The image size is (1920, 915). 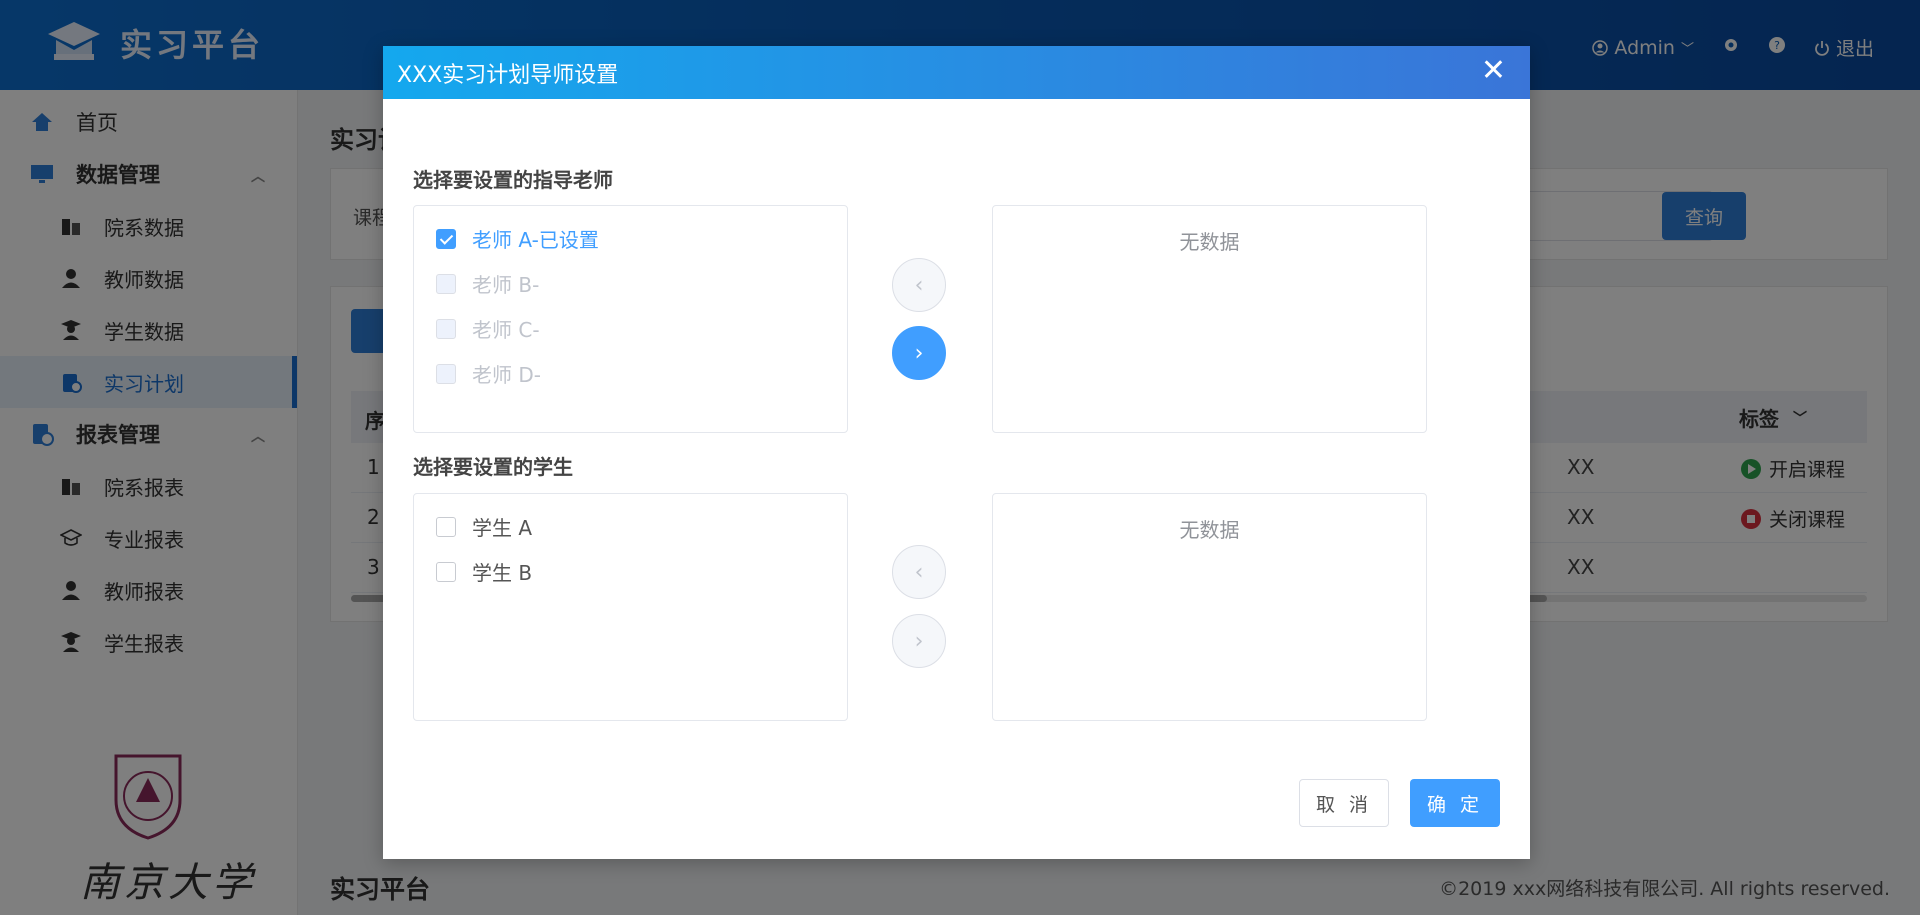 I want to click on teacher-option: 老师 A-已设置, so click(x=517, y=238).